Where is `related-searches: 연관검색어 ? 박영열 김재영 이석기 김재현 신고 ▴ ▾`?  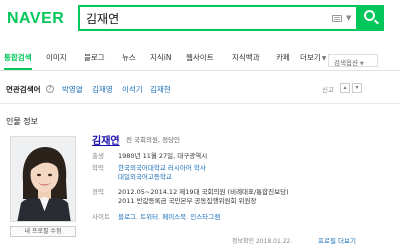
related-searches: 연관검색어 ? 박영열 김재영 이석기 김재현 신고 ▴ ▾ is located at coordinates (200, 90).